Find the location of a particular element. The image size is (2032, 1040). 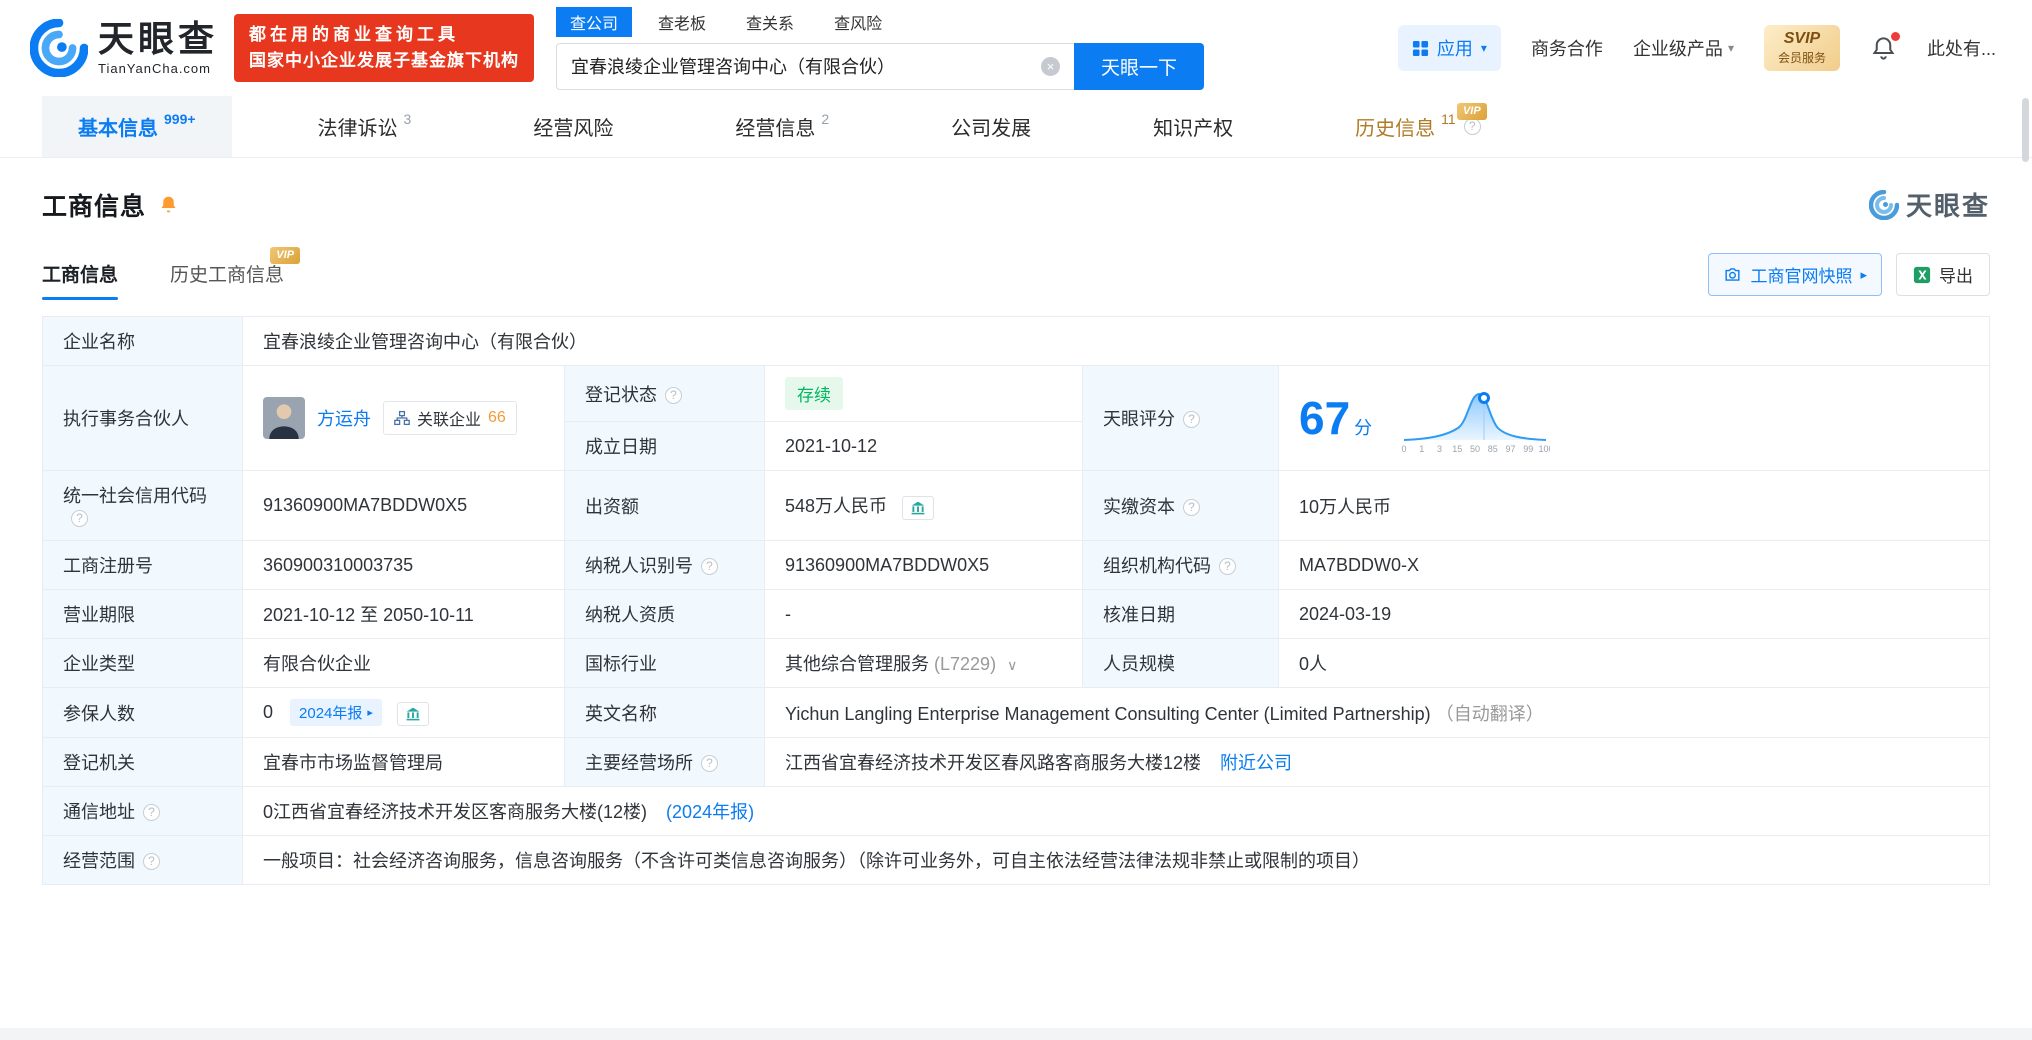

brand-watermark: 天眼查 is located at coordinates (1929, 204).